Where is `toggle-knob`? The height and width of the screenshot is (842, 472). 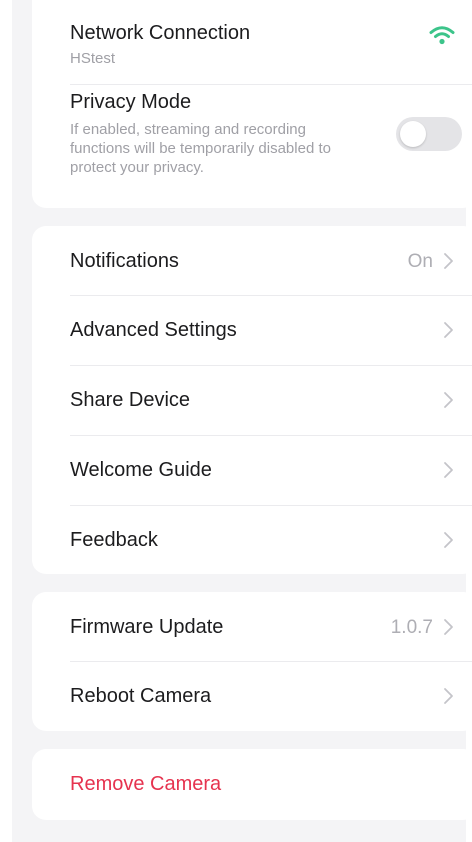 toggle-knob is located at coordinates (413, 134).